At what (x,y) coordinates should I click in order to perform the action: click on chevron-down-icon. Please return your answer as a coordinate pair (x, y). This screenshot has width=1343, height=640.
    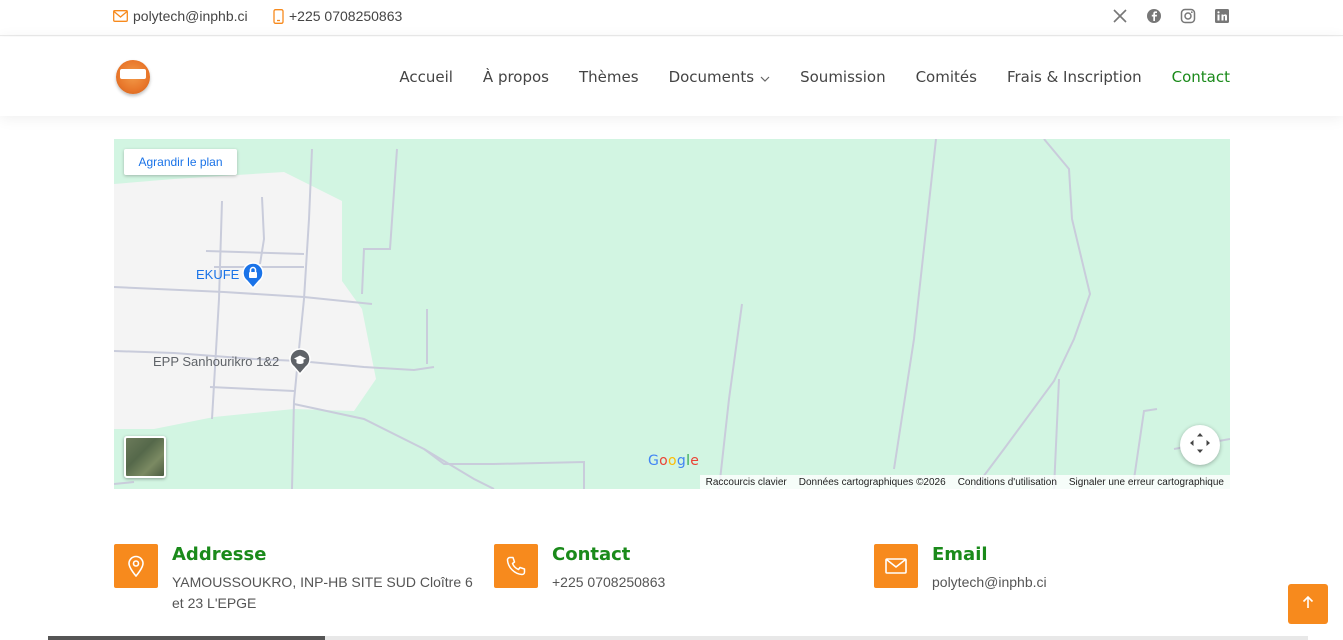
    Looking at the image, I should click on (765, 77).